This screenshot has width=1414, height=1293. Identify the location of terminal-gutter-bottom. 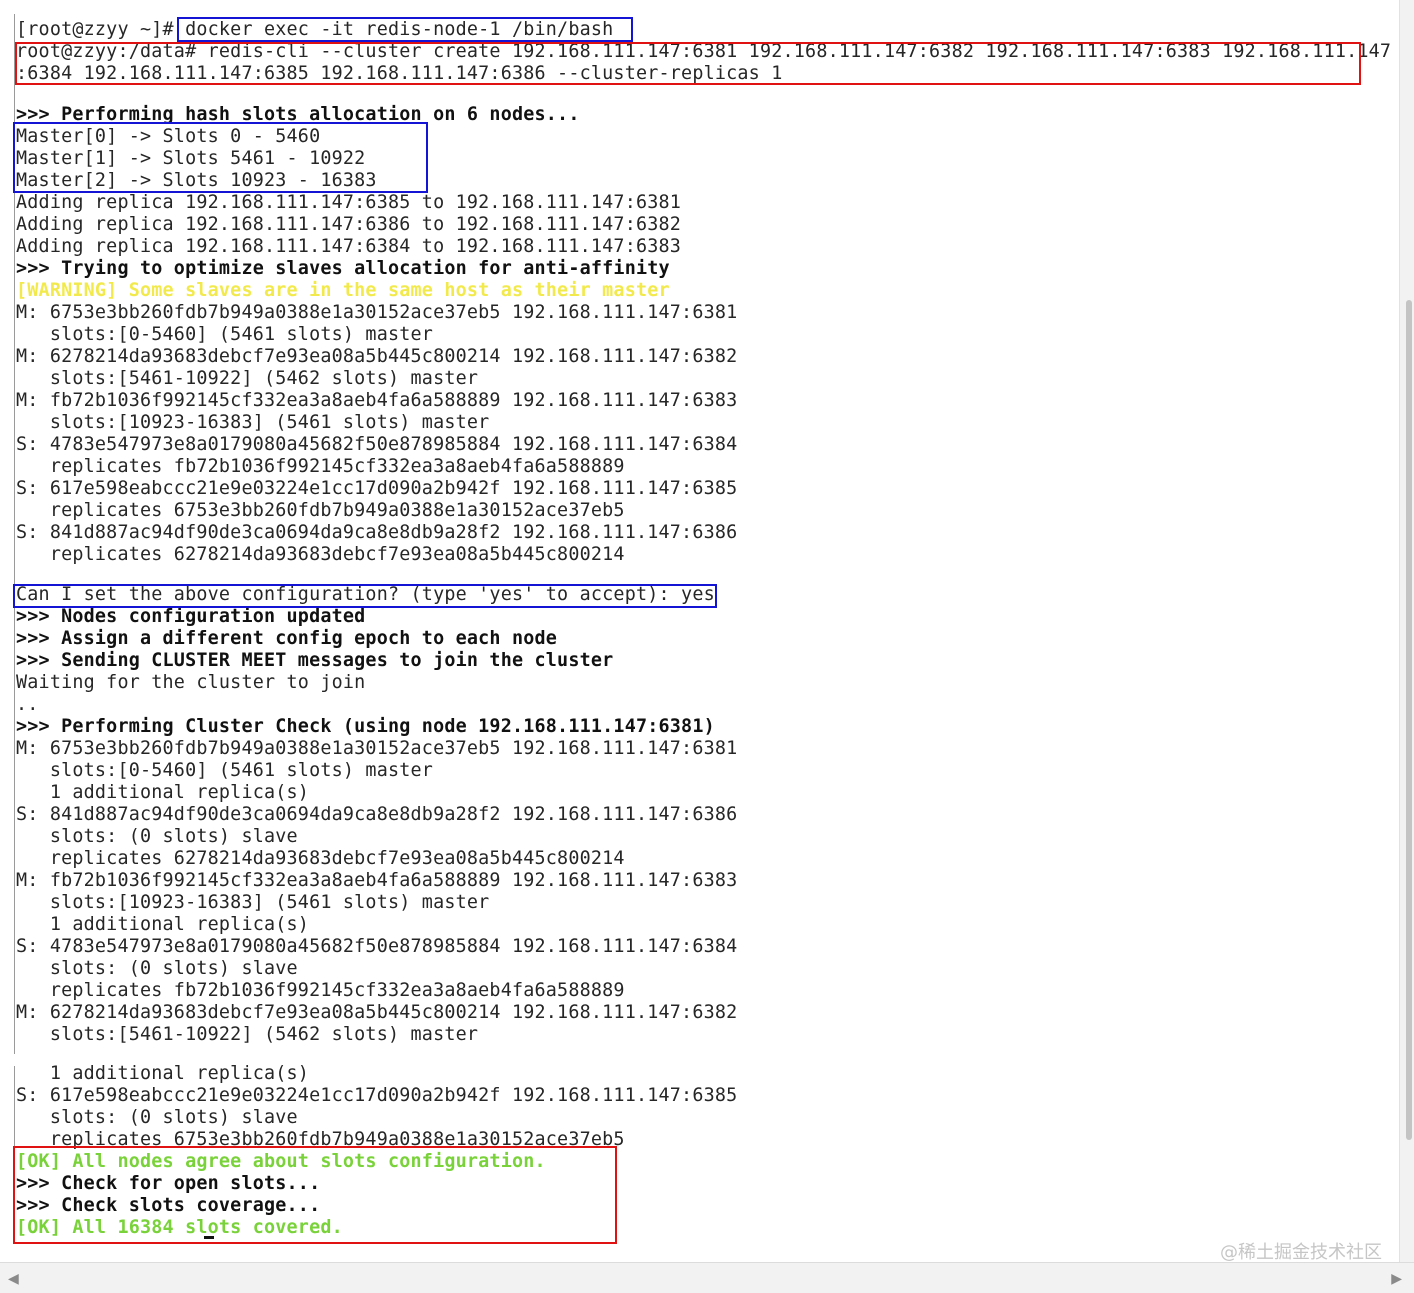
(14, 1106).